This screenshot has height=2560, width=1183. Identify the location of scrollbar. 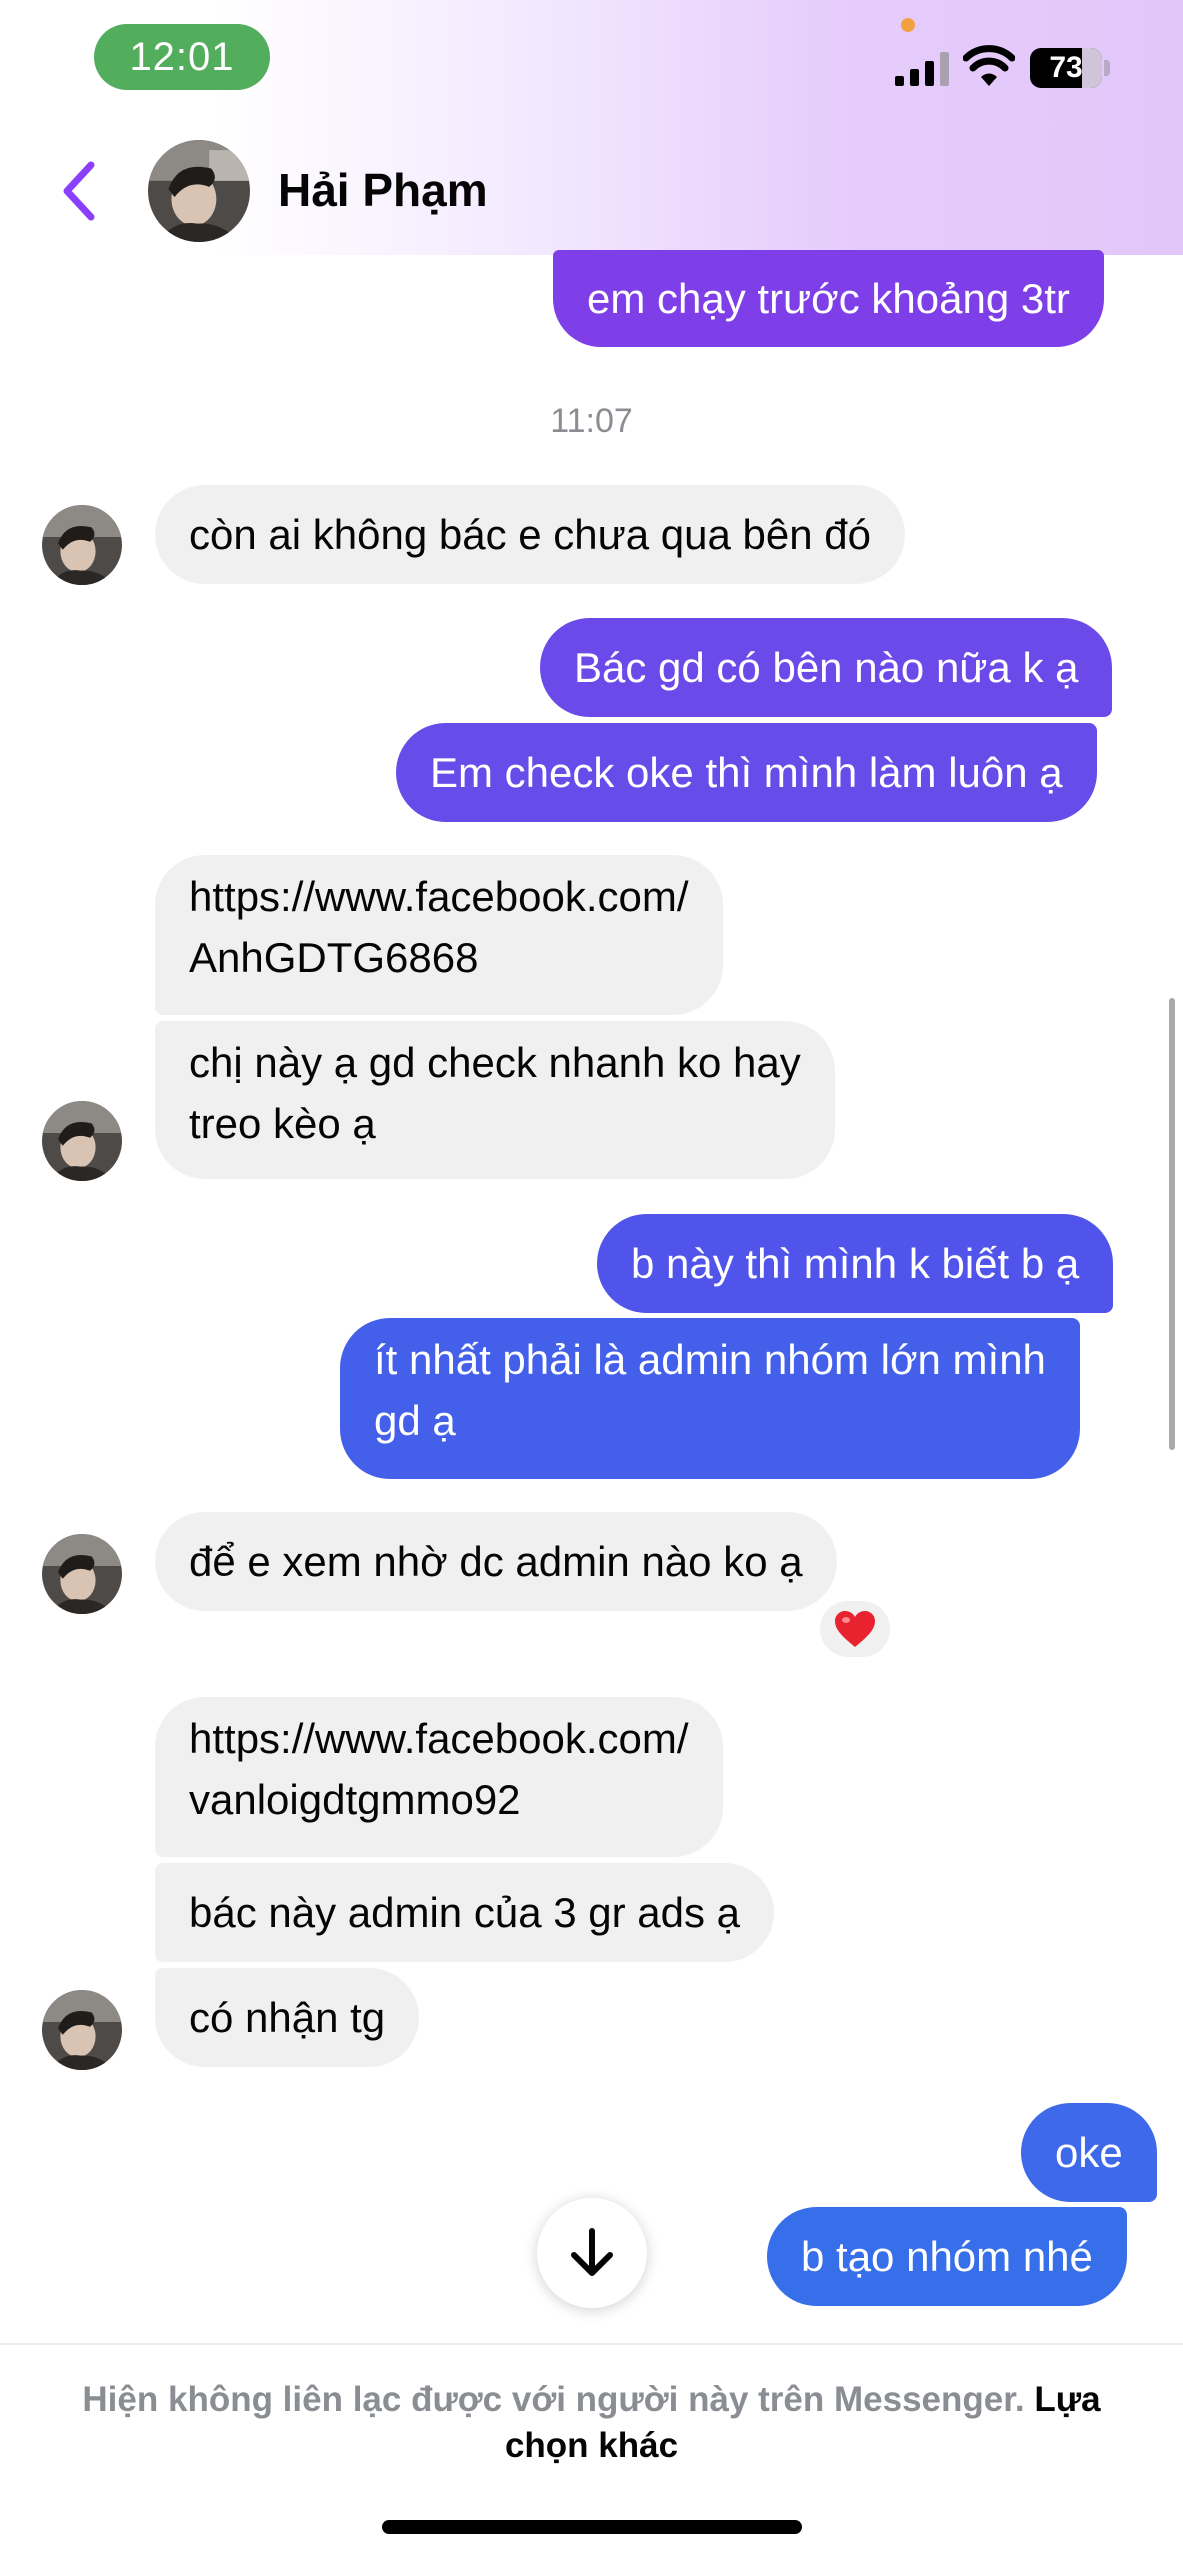
(1172, 1224).